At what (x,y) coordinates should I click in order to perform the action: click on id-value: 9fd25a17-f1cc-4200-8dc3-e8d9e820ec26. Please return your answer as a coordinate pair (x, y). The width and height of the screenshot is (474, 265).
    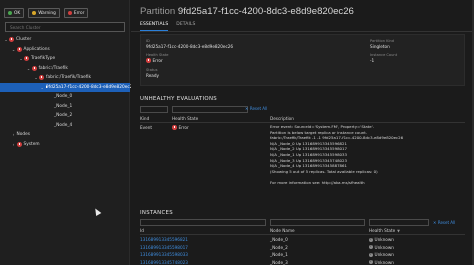
    Looking at the image, I should click on (190, 46).